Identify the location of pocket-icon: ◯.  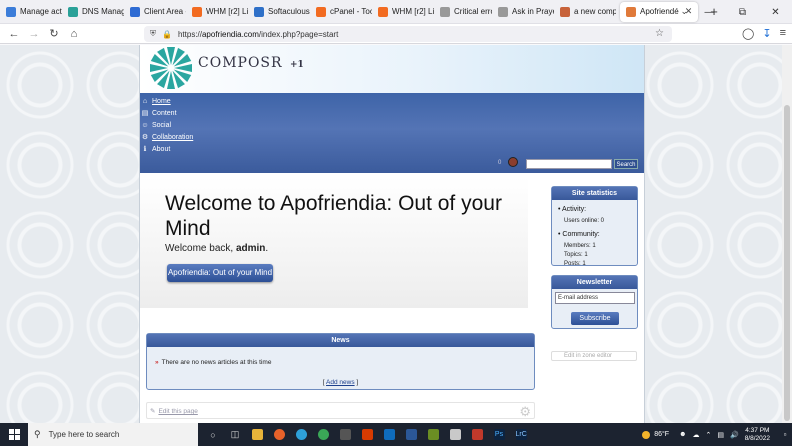
(748, 33).